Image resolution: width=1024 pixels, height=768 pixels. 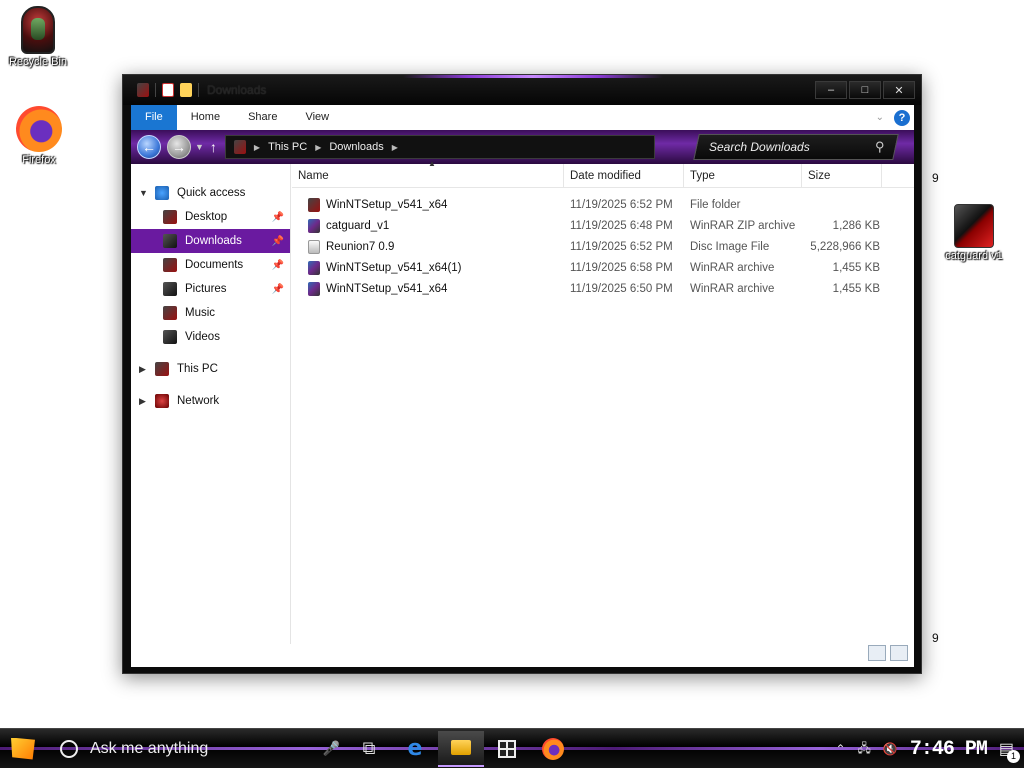 What do you see at coordinates (143, 90) in the screenshot?
I see `window-app-icon` at bounding box center [143, 90].